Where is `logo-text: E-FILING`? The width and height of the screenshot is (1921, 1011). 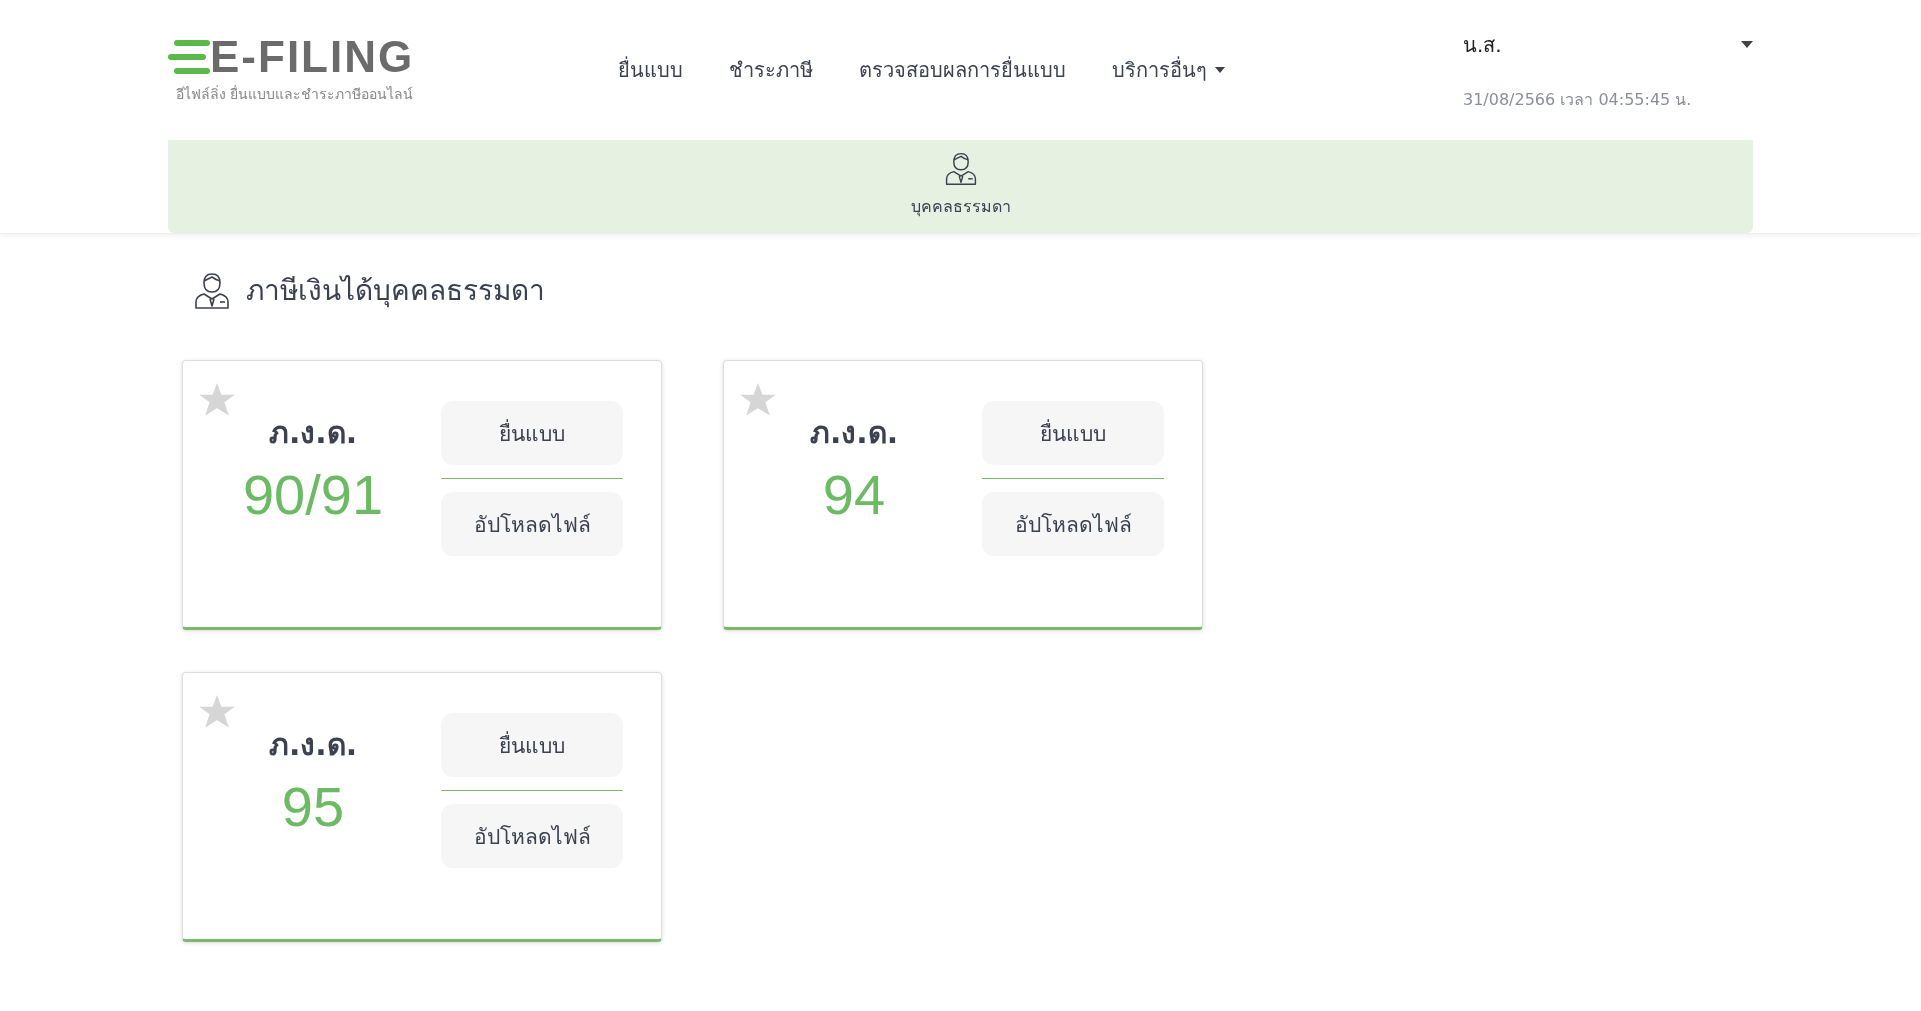 logo-text: E-FILING is located at coordinates (312, 57).